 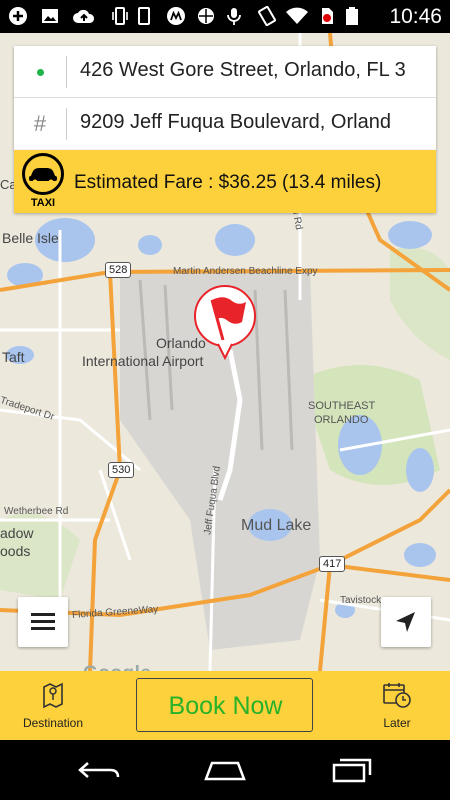 What do you see at coordinates (361, 600) in the screenshot?
I see `map-label-tavistock: Tavistock` at bounding box center [361, 600].